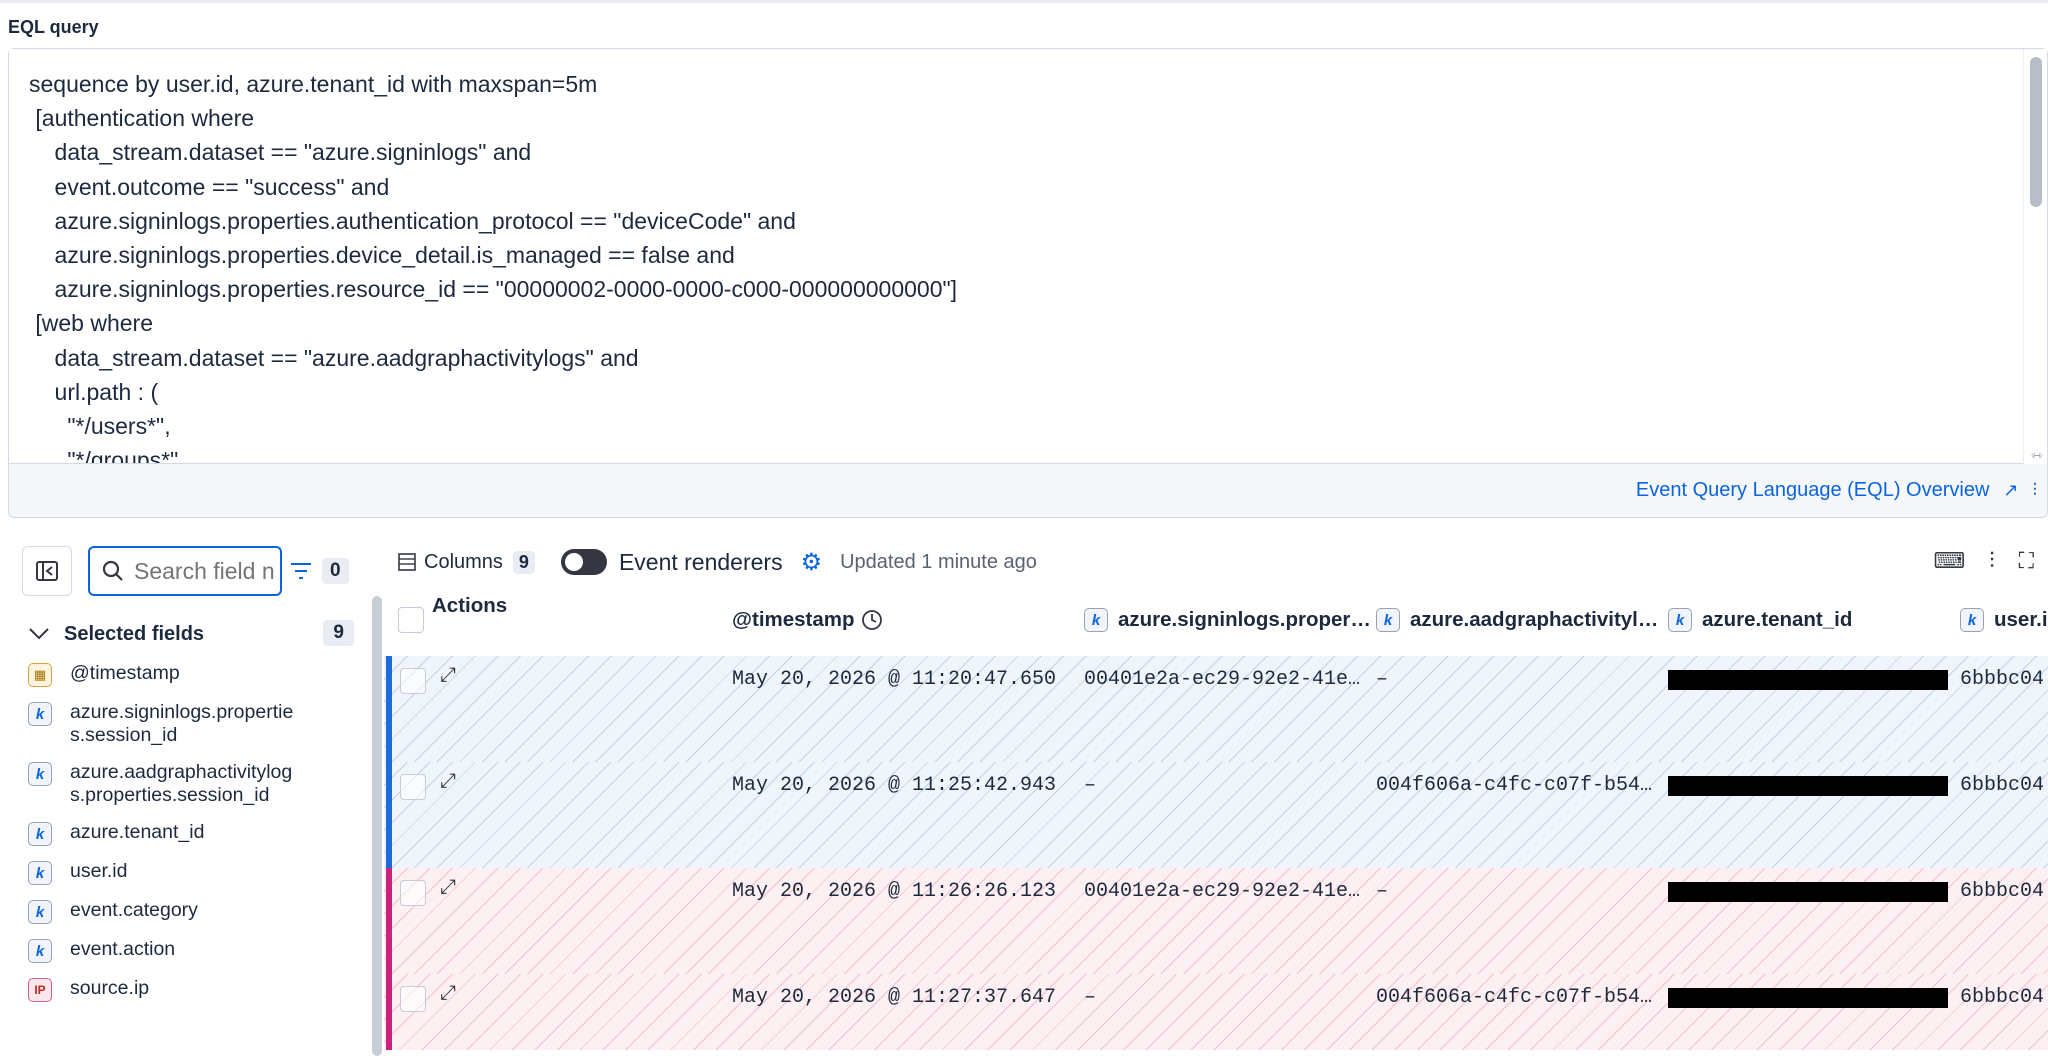  Describe the element at coordinates (938, 561) in the screenshot. I see `updated-status: Updated 1 minute ago` at that location.